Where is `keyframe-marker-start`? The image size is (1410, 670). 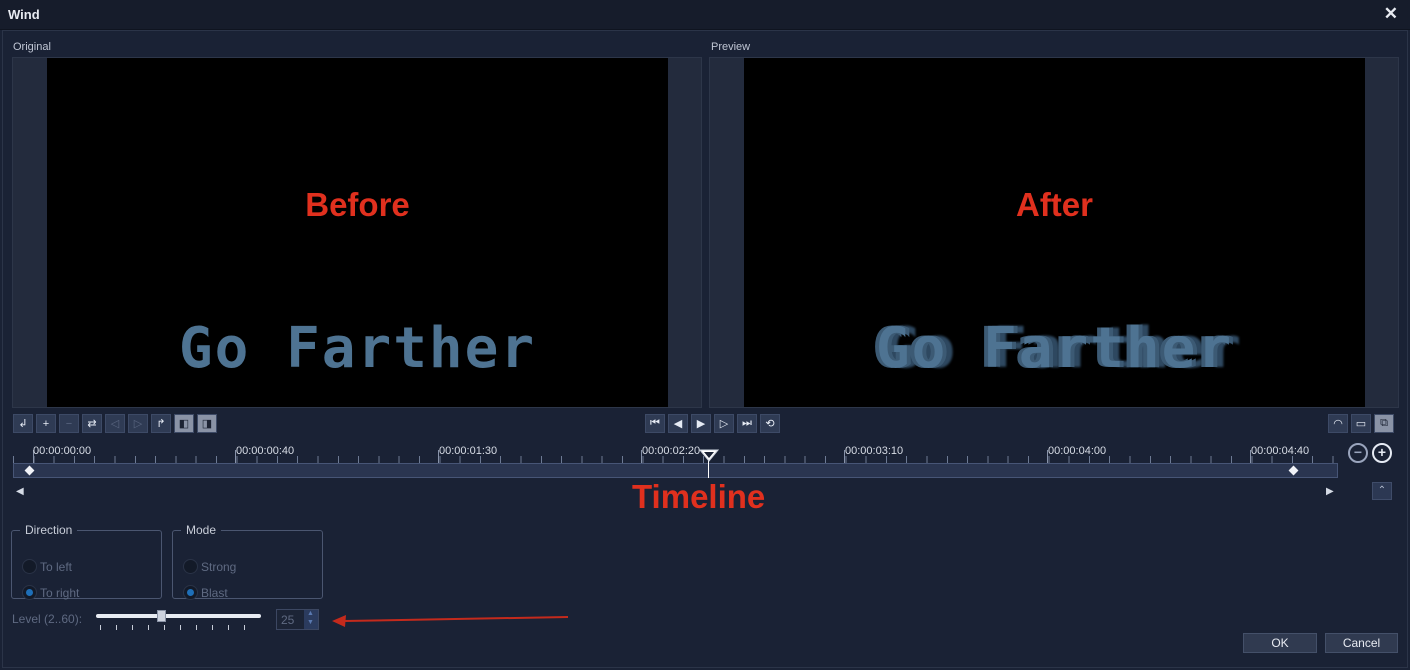
keyframe-marker-start is located at coordinates (29, 470).